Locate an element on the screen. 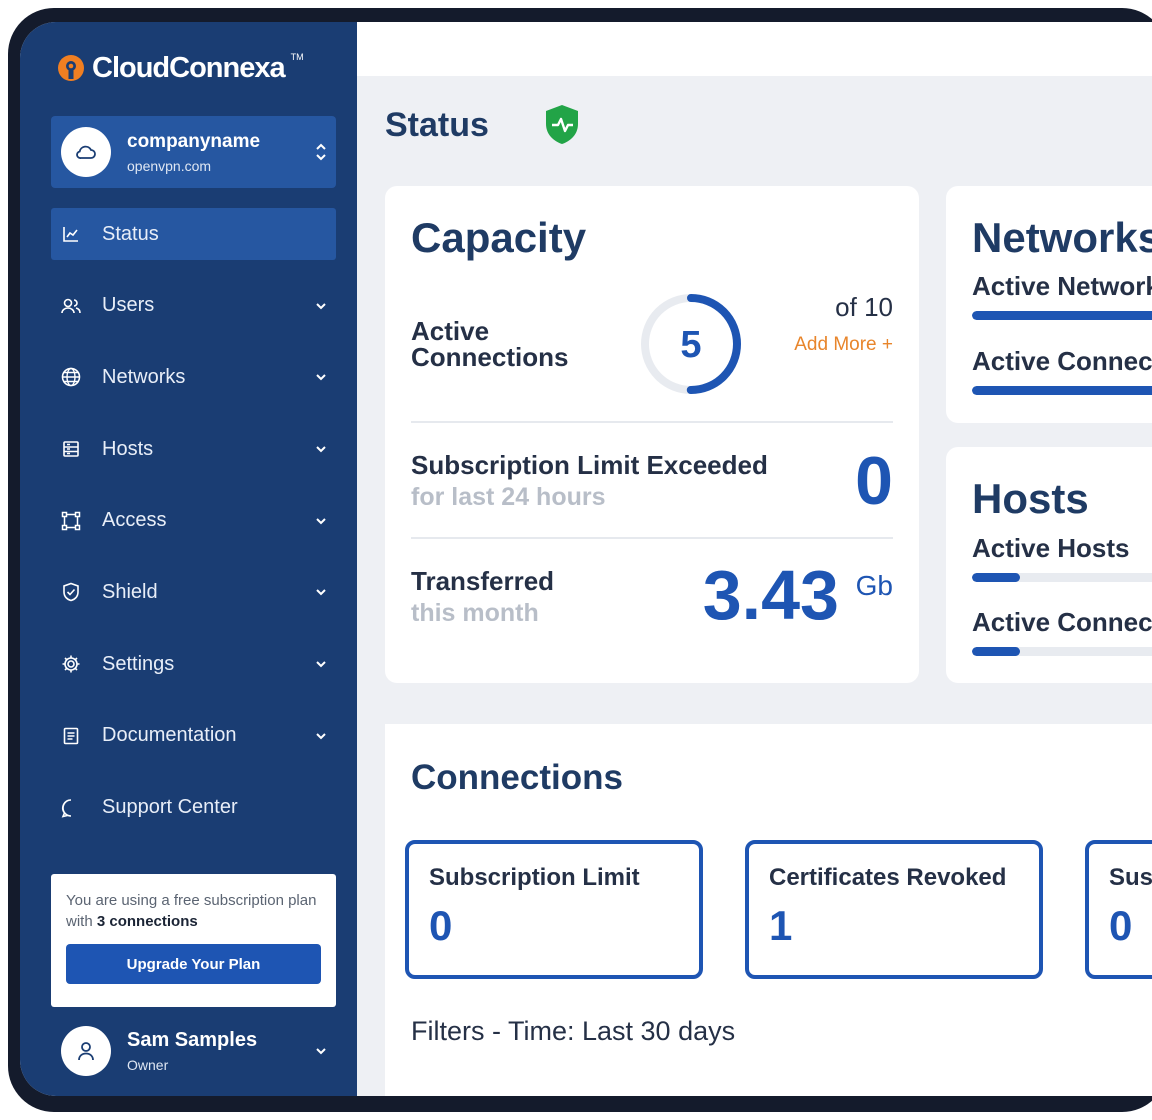 Image resolution: width=1152 pixels, height=1120 pixels. users-icon is located at coordinates (71, 306).